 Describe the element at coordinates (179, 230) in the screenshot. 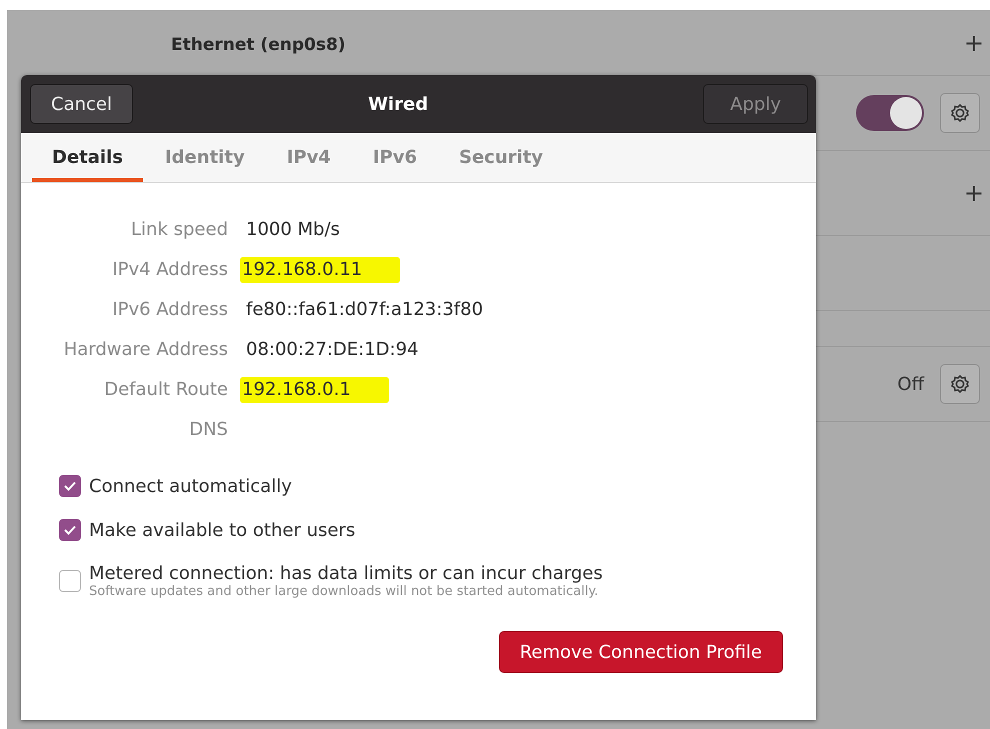

I see `field-label: Link speed` at that location.